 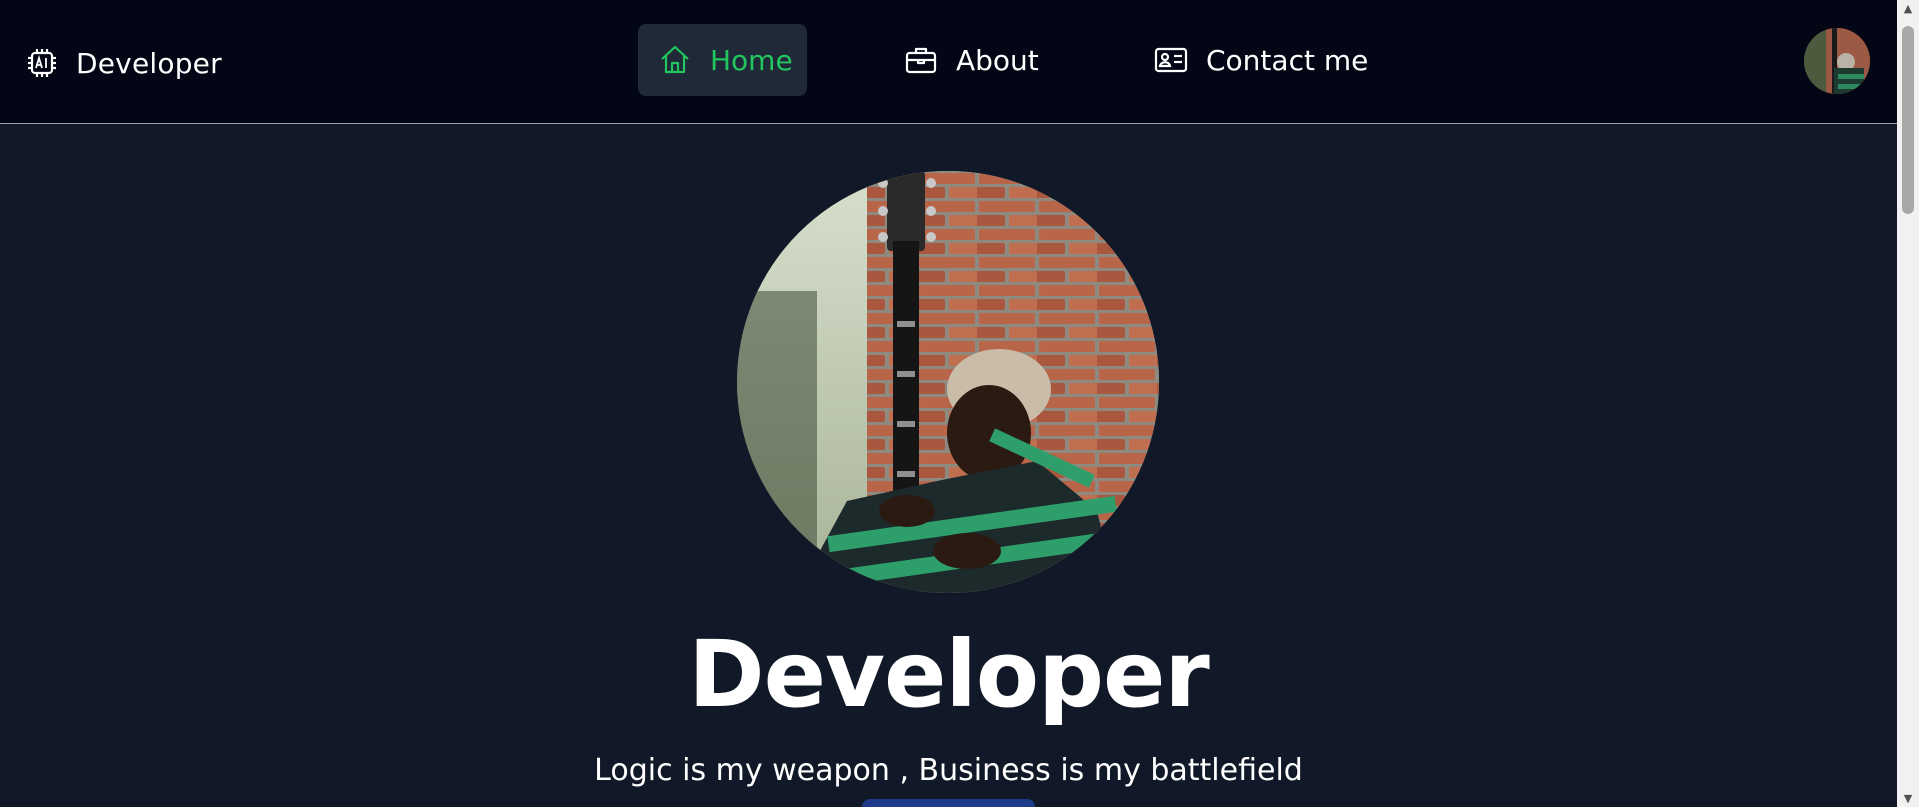 What do you see at coordinates (921, 60) in the screenshot?
I see `briefcase-icon` at bounding box center [921, 60].